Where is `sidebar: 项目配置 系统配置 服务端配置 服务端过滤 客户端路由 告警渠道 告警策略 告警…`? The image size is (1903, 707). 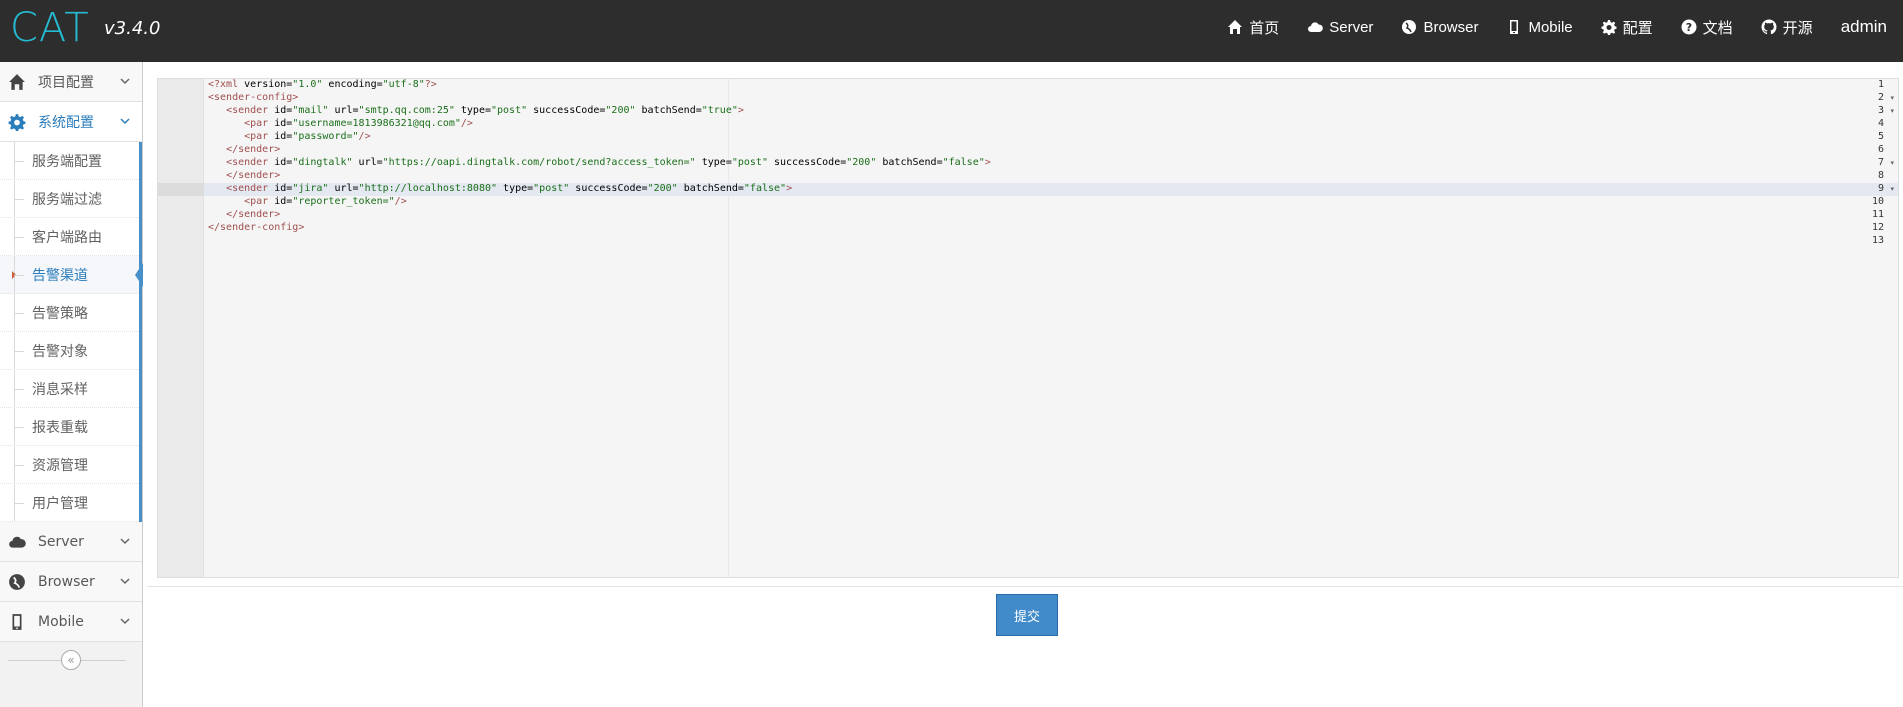
sidebar: 项目配置 系统配置 服务端配置 服务端过滤 客户端路由 告警渠道 告警策略 告警… is located at coordinates (71, 384).